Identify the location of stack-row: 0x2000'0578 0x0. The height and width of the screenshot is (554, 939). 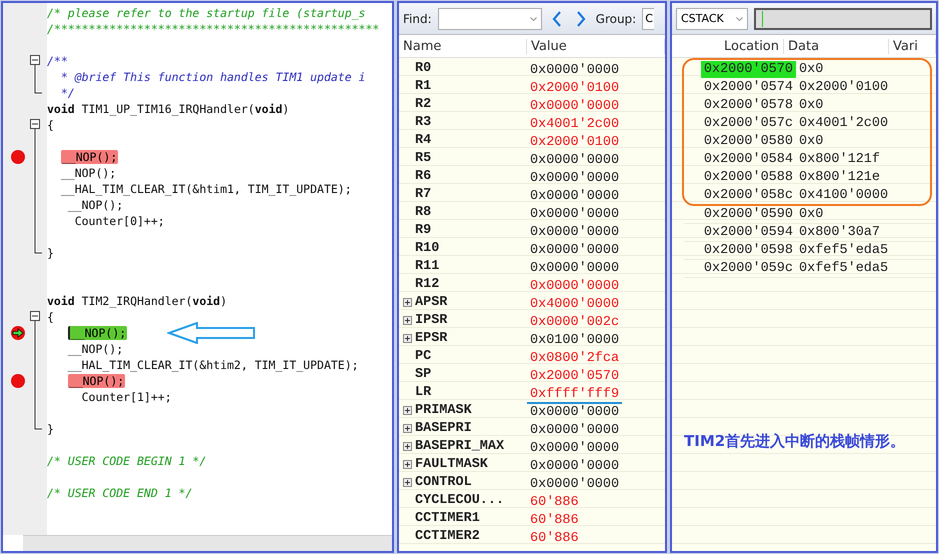
(807, 105).